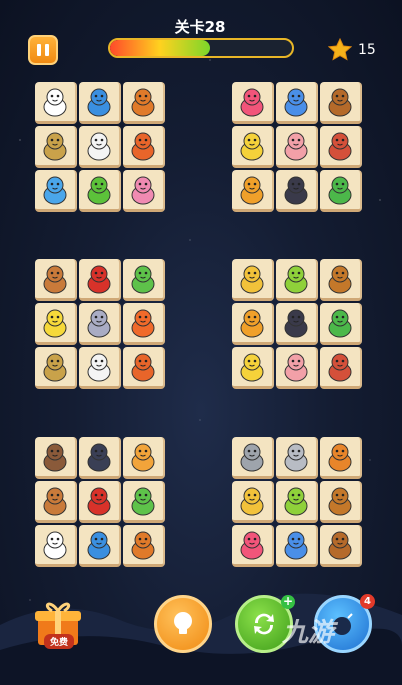  Describe the element at coordinates (144, 191) in the screenshot. I see `tile-snail` at that location.